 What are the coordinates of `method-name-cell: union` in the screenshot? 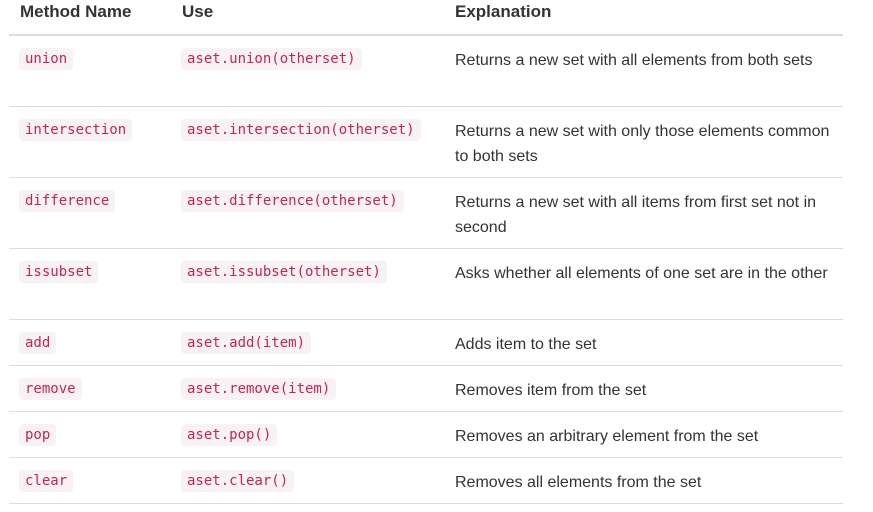 It's located at (46, 59).